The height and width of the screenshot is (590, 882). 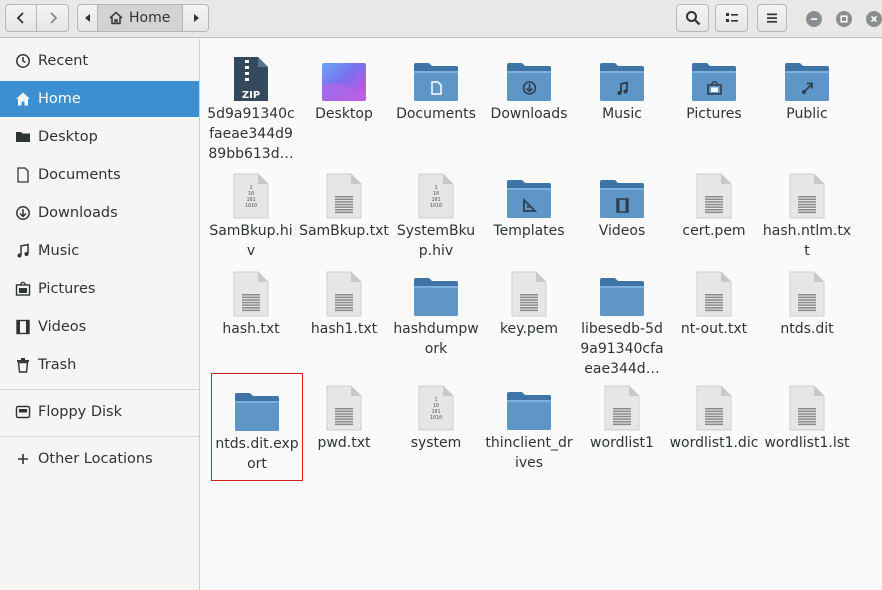 I want to click on file-name: SamBkup.hiv, so click(x=251, y=241).